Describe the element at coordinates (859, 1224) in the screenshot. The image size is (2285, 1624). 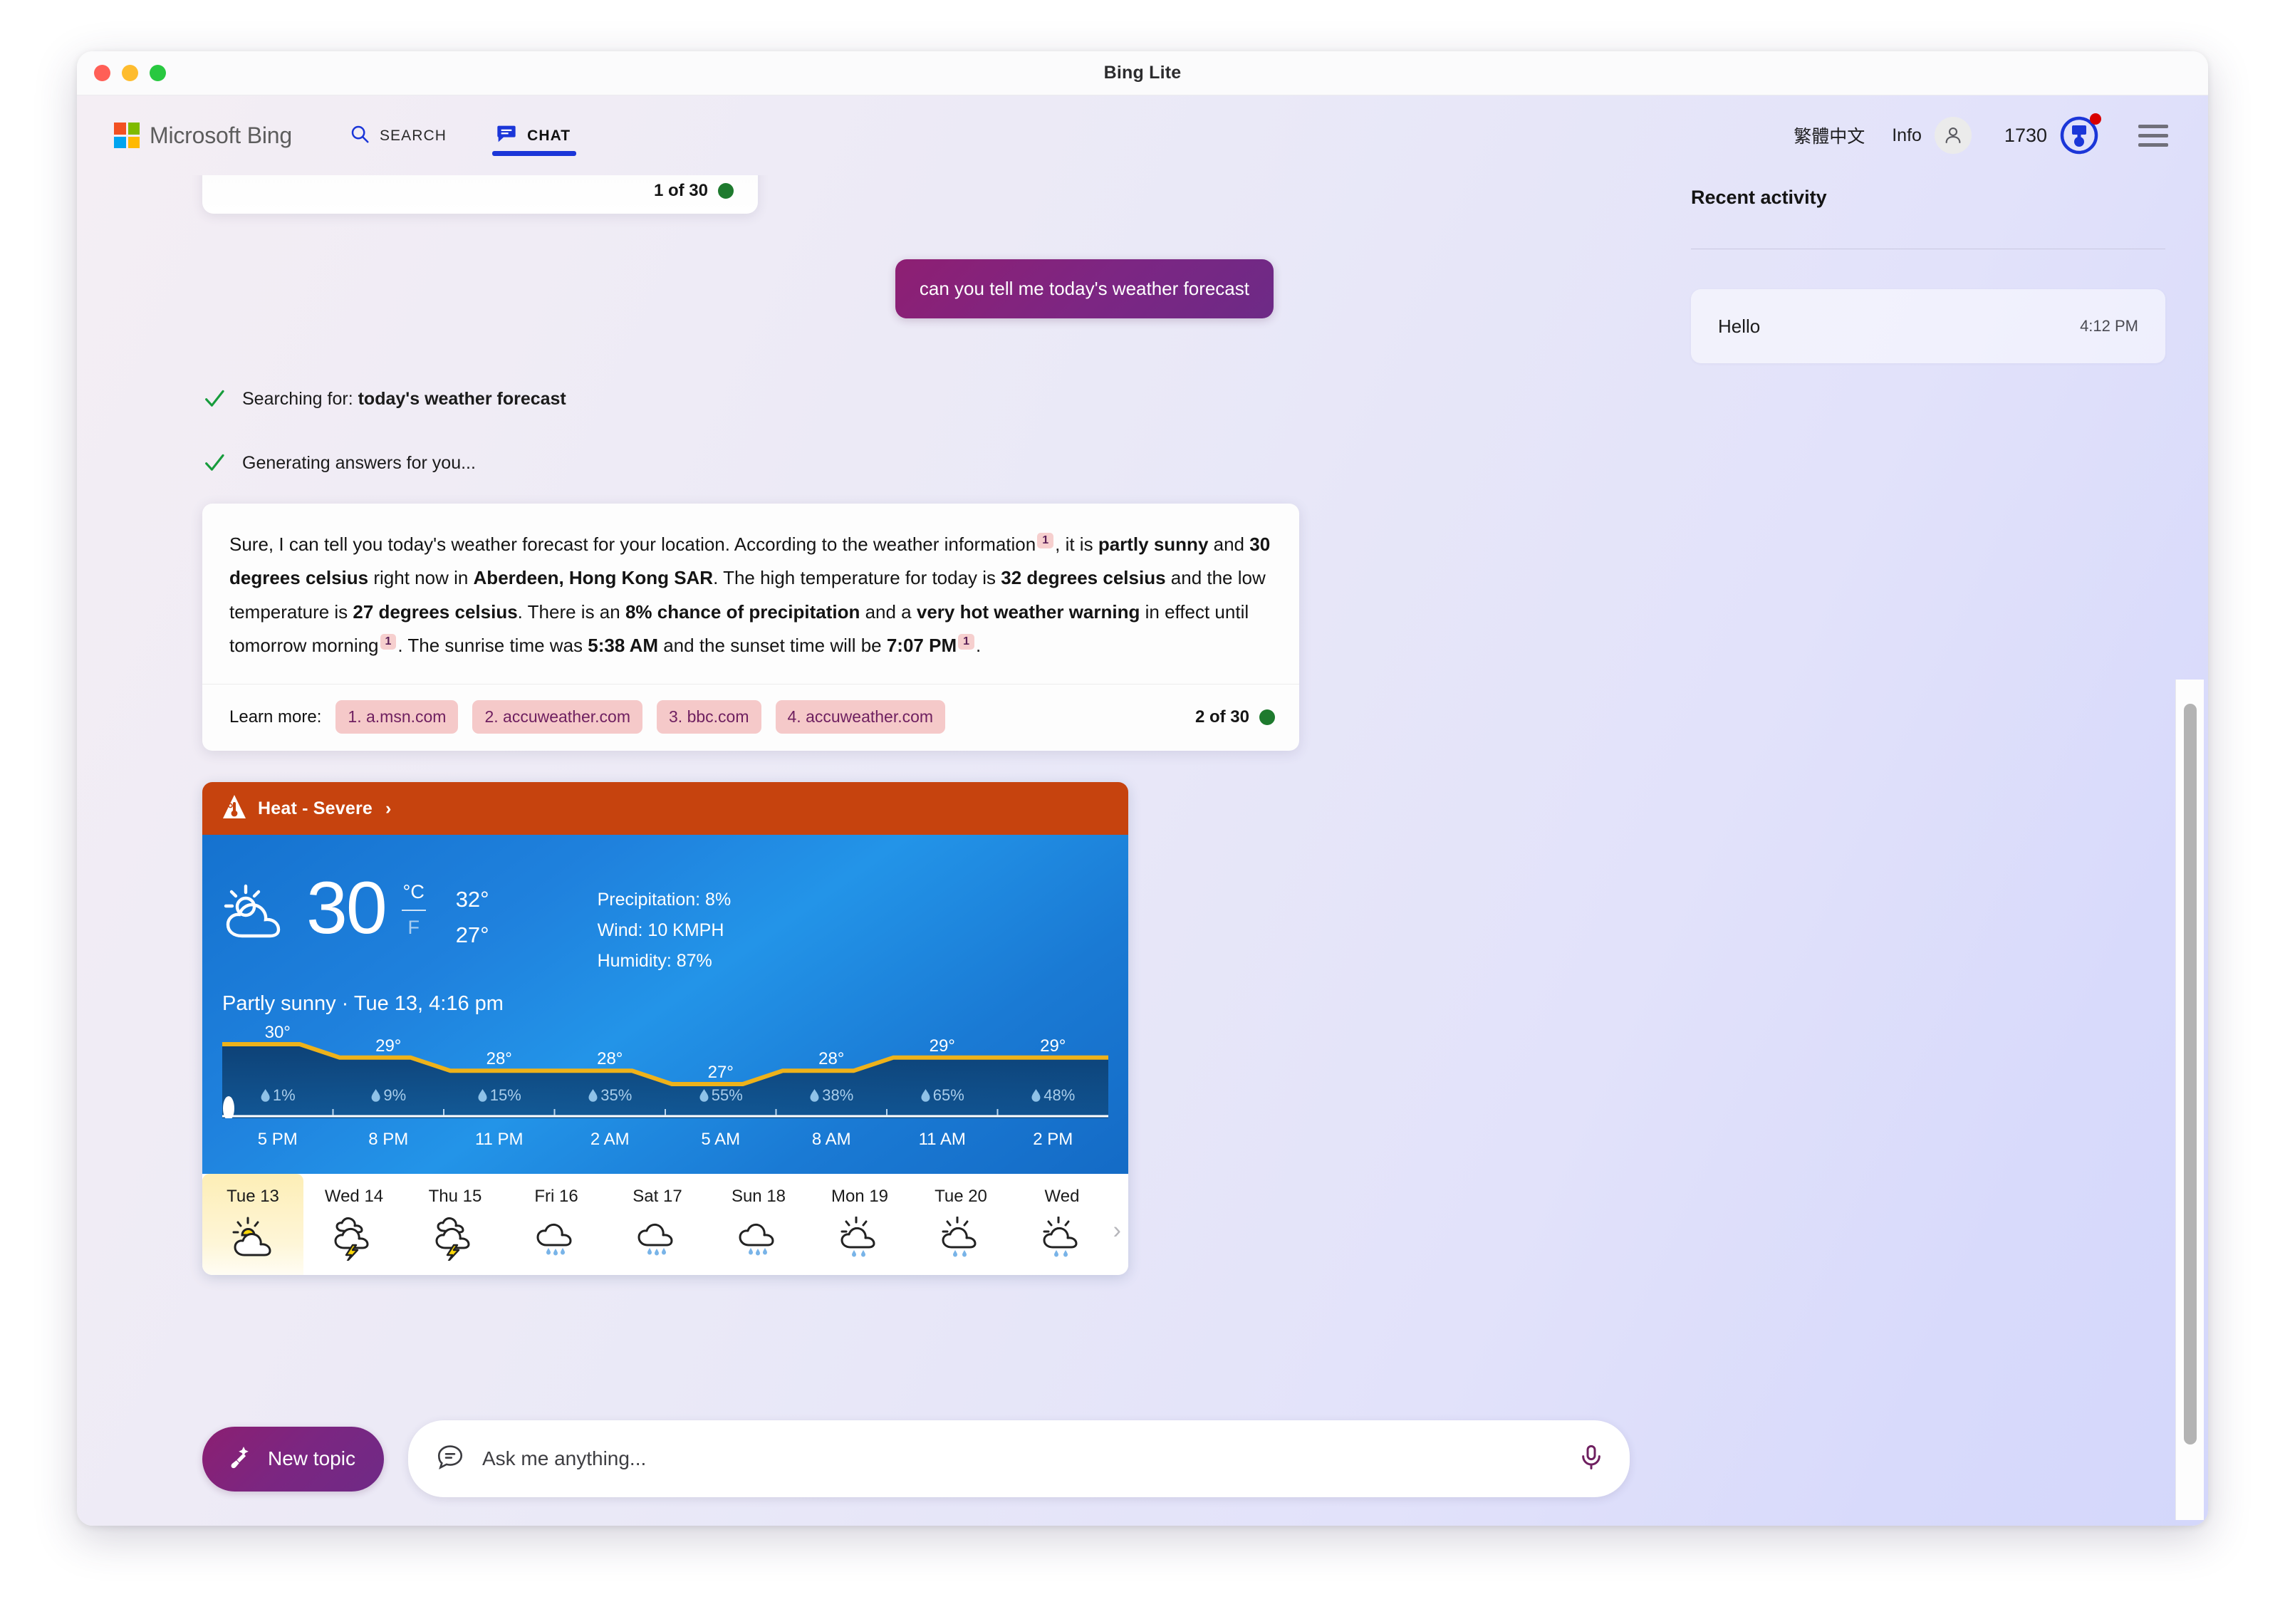
I see `daily-forecast-cell: Mon 19` at that location.